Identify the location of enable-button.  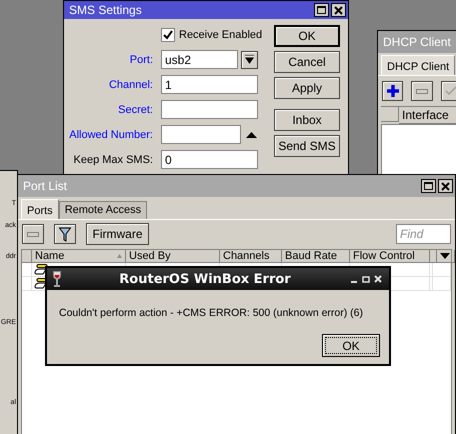
(448, 91).